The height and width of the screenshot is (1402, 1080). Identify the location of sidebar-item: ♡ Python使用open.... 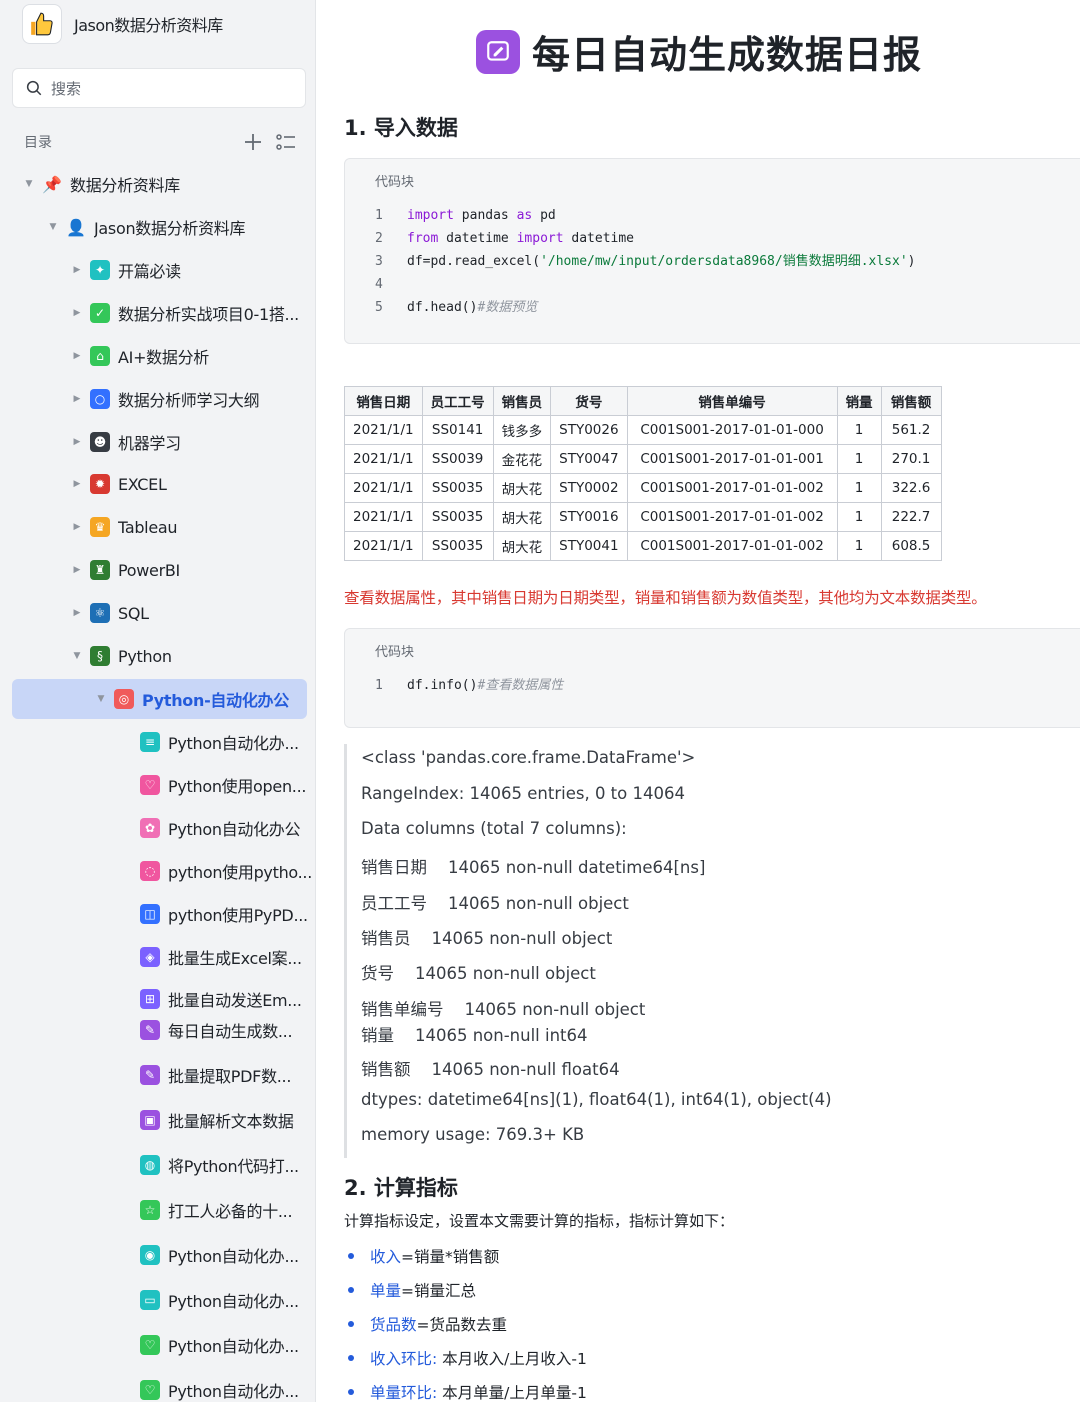
(157, 785).